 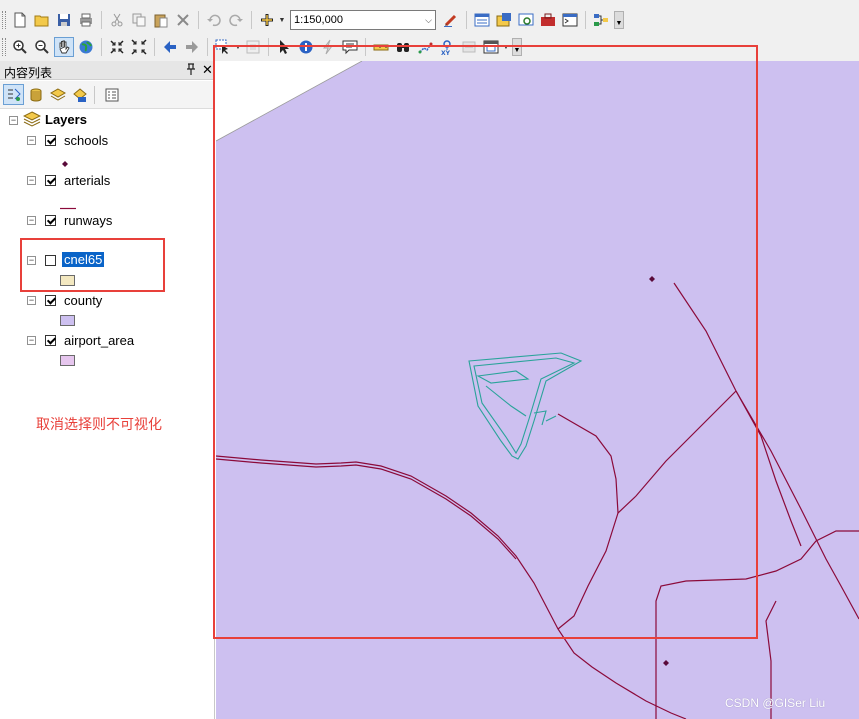 What do you see at coordinates (32, 120) in the screenshot?
I see `layers-stack-icon` at bounding box center [32, 120].